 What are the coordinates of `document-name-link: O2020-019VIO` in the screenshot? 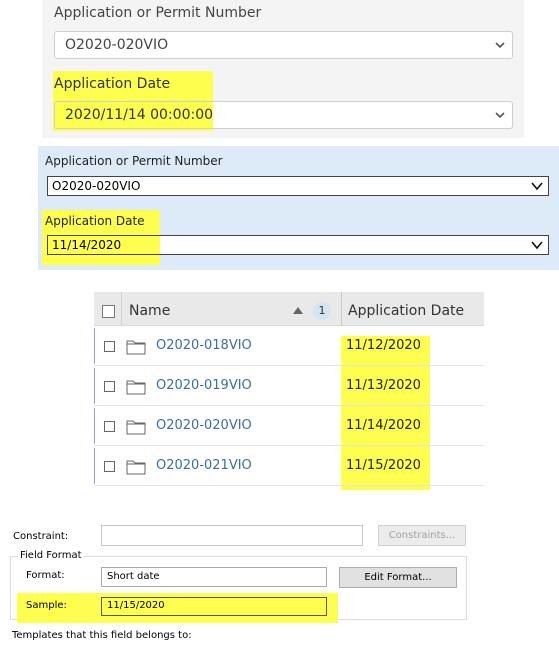 It's located at (204, 385).